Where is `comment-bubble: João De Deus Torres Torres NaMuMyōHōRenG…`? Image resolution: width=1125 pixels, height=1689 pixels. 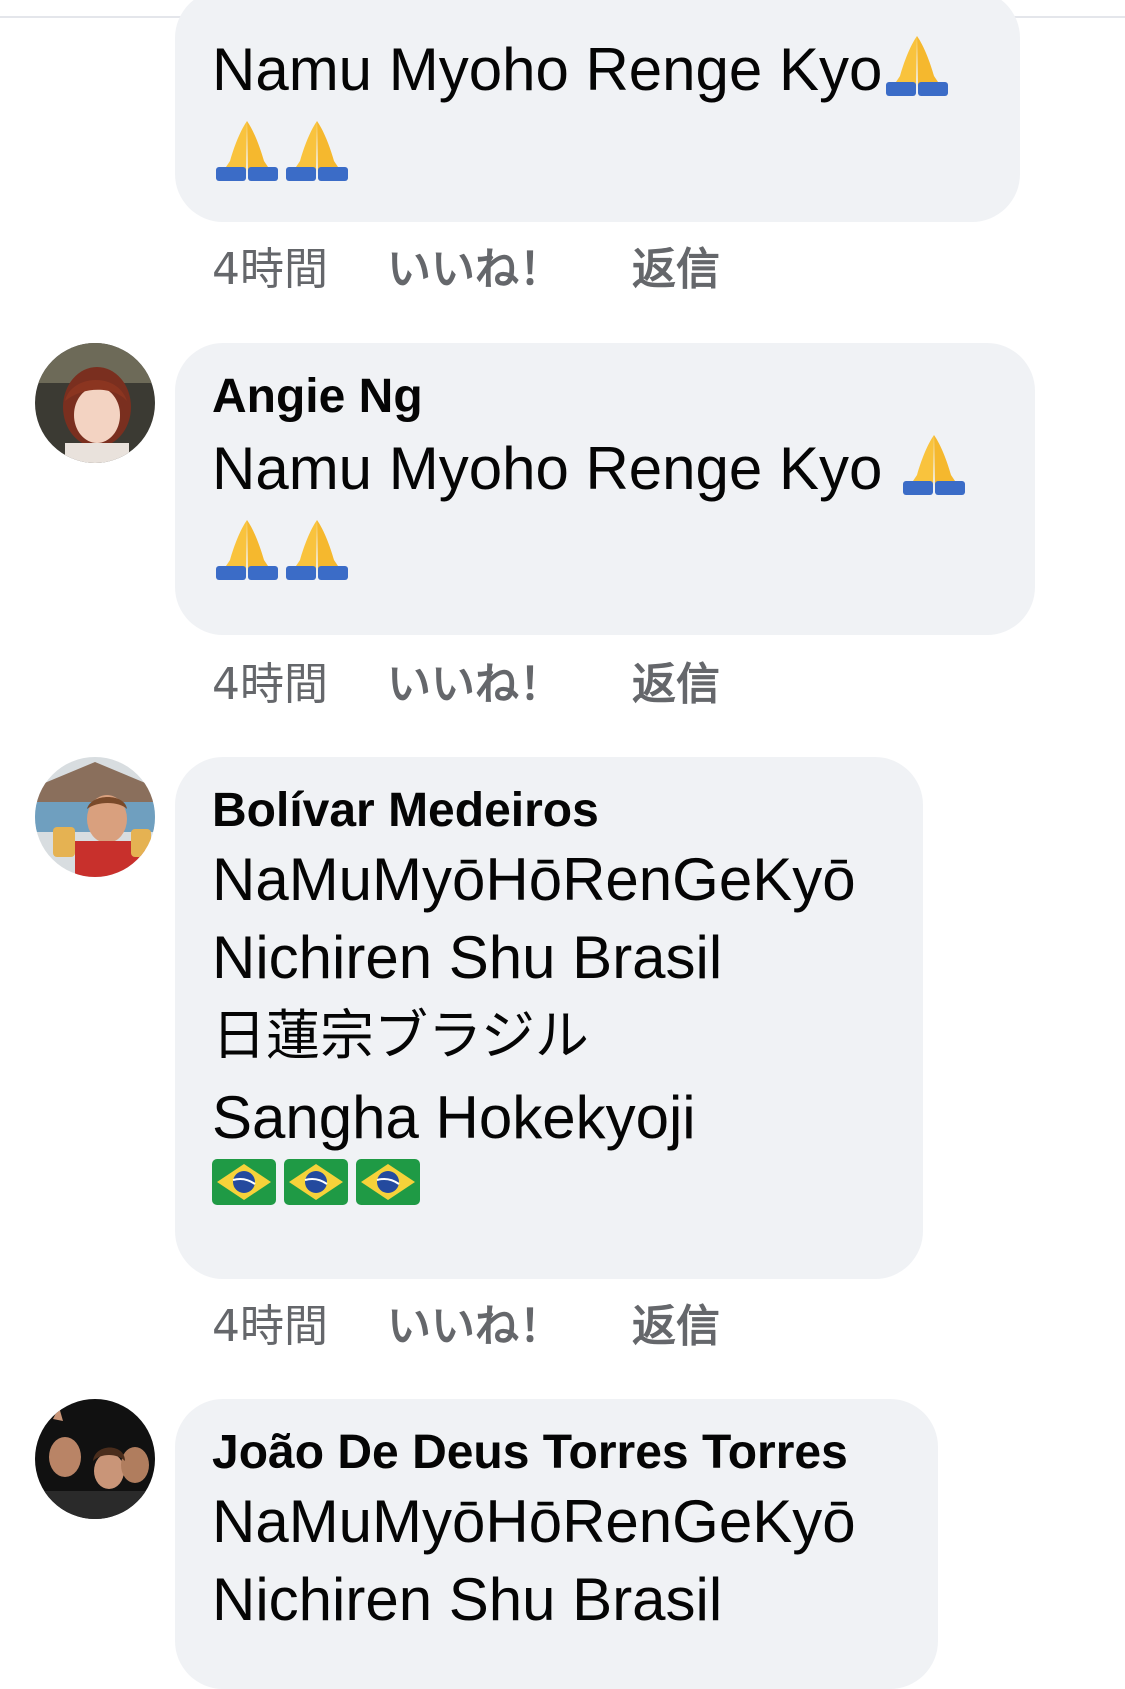
comment-bubble: João De Deus Torres Torres NaMuMyōHōRenG… is located at coordinates (556, 1544).